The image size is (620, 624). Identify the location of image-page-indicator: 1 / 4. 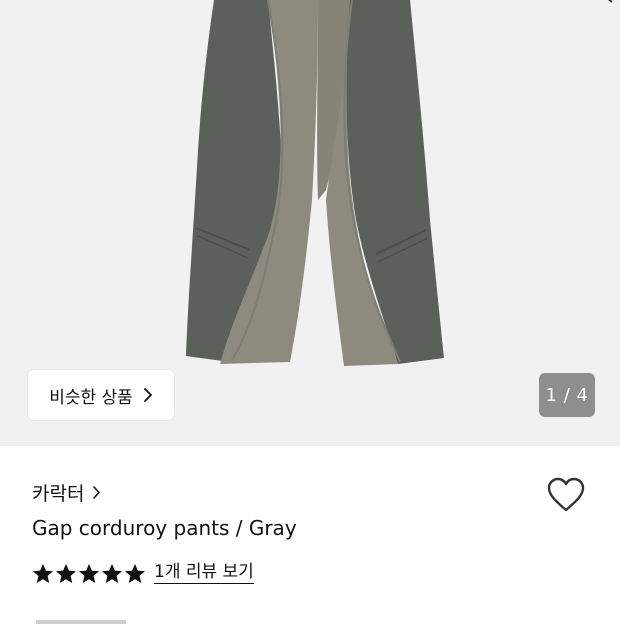
(567, 395).